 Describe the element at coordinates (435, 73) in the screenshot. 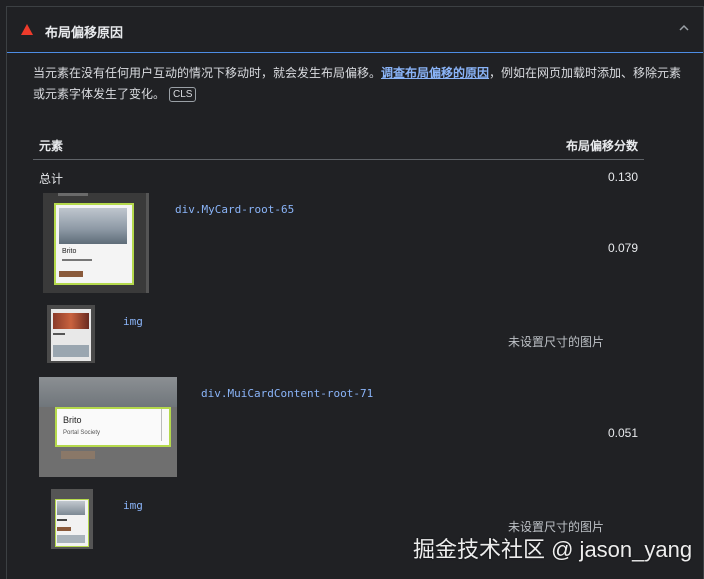

I see `learn-more-link: 调查布局偏移的原因` at that location.